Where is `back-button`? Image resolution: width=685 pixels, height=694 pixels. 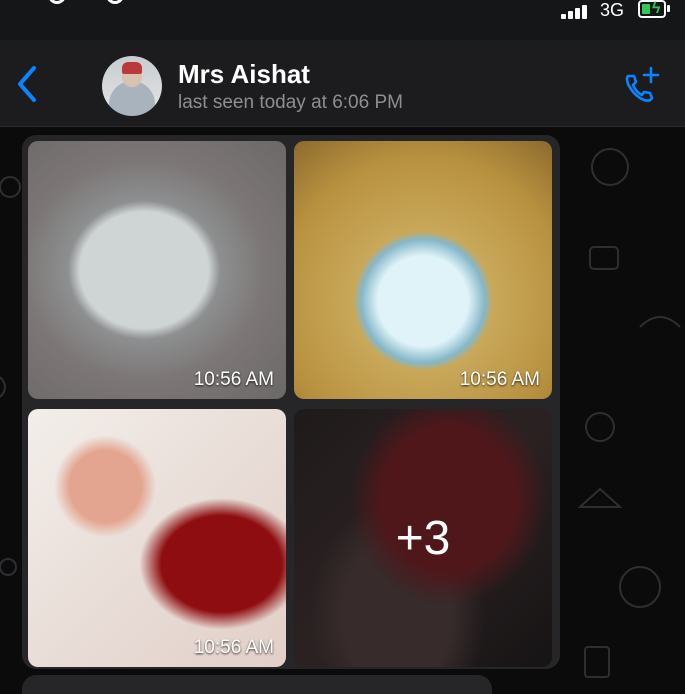
back-button is located at coordinates (28, 84).